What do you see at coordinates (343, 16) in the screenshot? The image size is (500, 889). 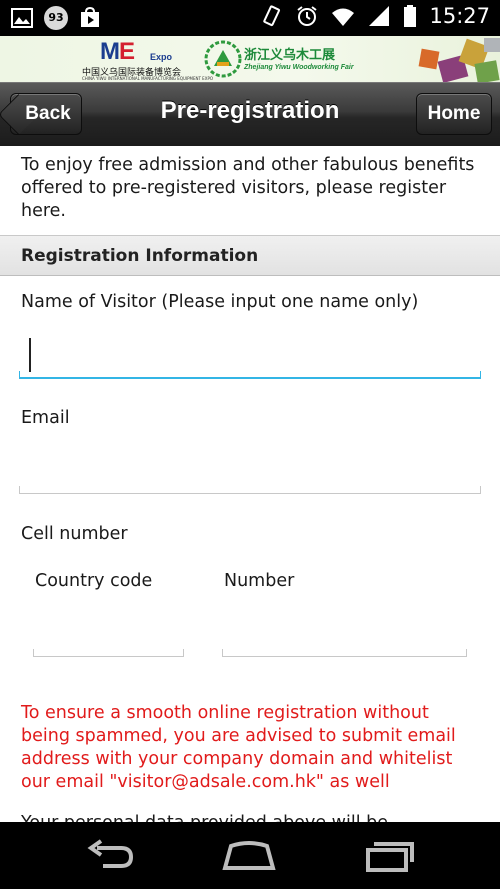 I see `wifi-icon` at bounding box center [343, 16].